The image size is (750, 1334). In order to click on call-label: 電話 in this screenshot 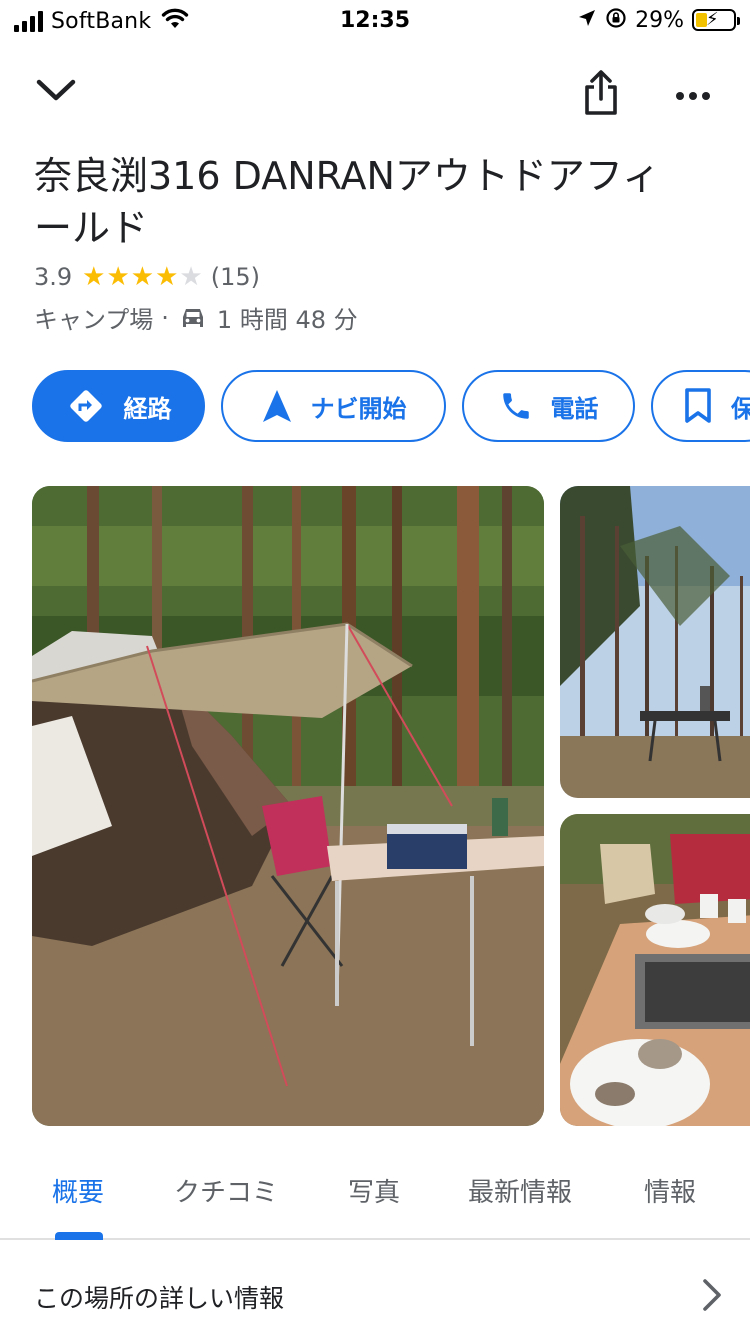, I will do `click(574, 408)`.